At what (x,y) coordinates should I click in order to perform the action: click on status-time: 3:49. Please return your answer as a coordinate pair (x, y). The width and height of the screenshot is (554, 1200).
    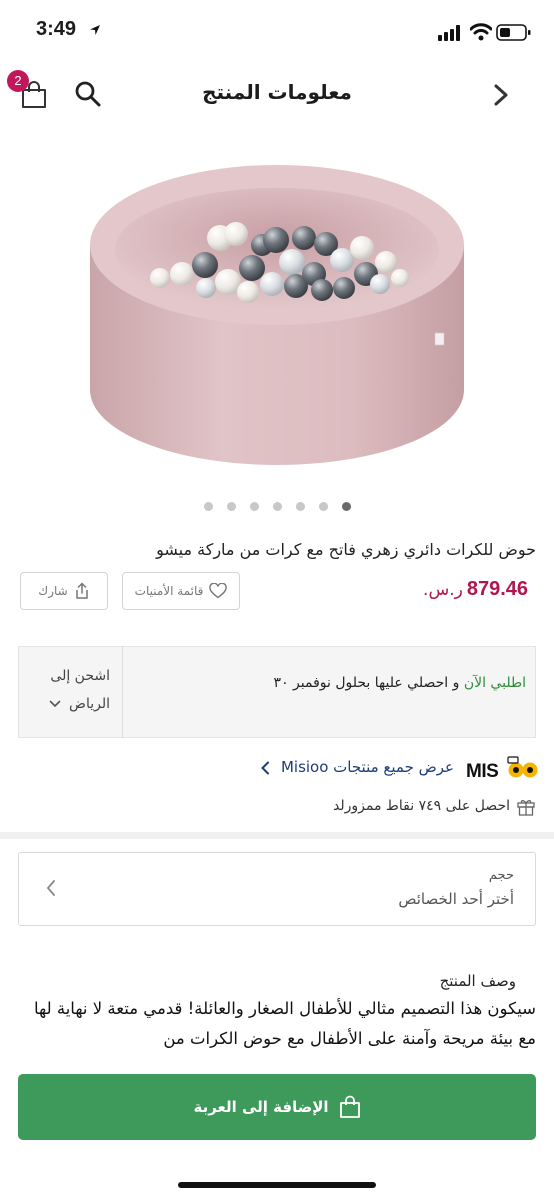
    Looking at the image, I should click on (56, 29).